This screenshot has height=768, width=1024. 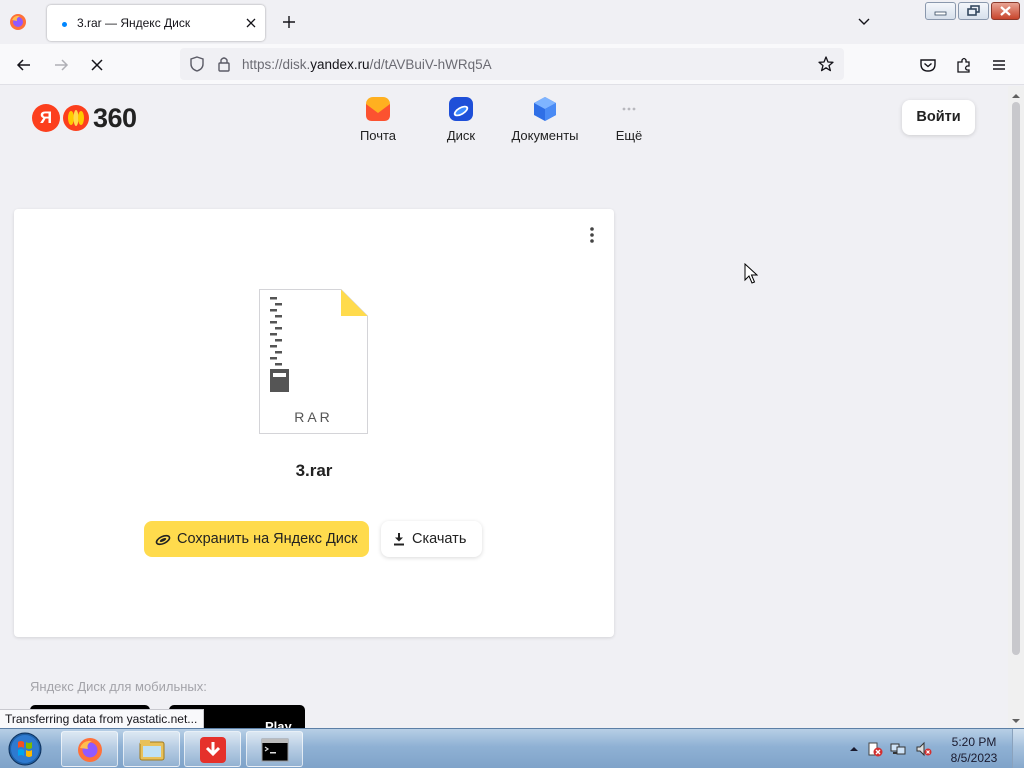 I want to click on scrollbar-thumb, so click(x=1016, y=378).